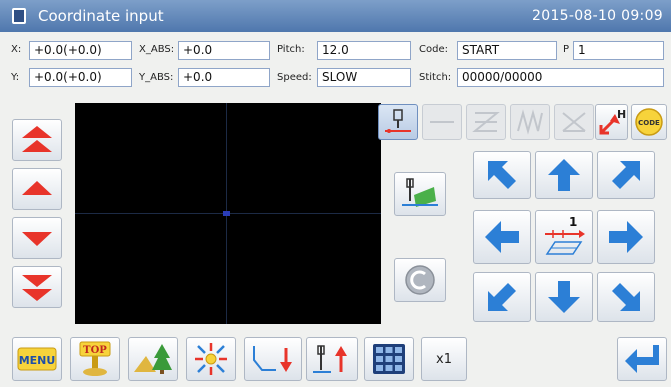 The height and width of the screenshot is (387, 671). What do you see at coordinates (16, 49) in the screenshot?
I see `x-label: X:` at bounding box center [16, 49].